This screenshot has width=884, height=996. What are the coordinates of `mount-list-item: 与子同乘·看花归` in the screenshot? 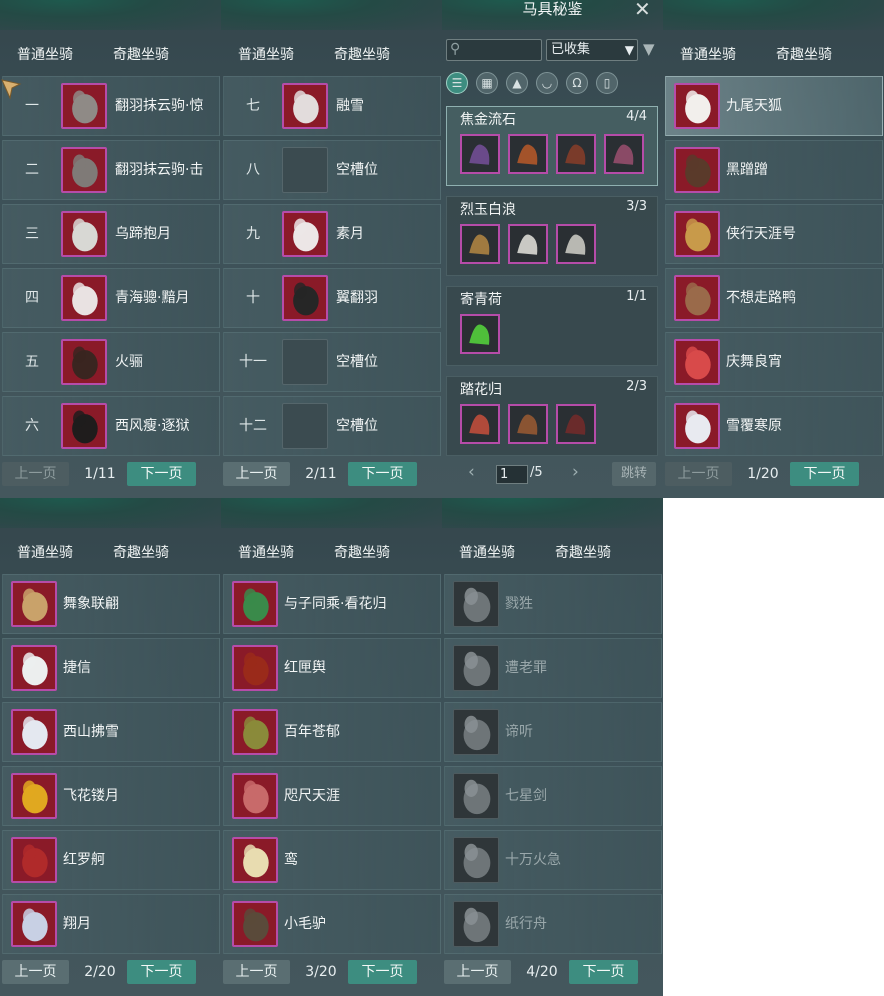 It's located at (332, 604).